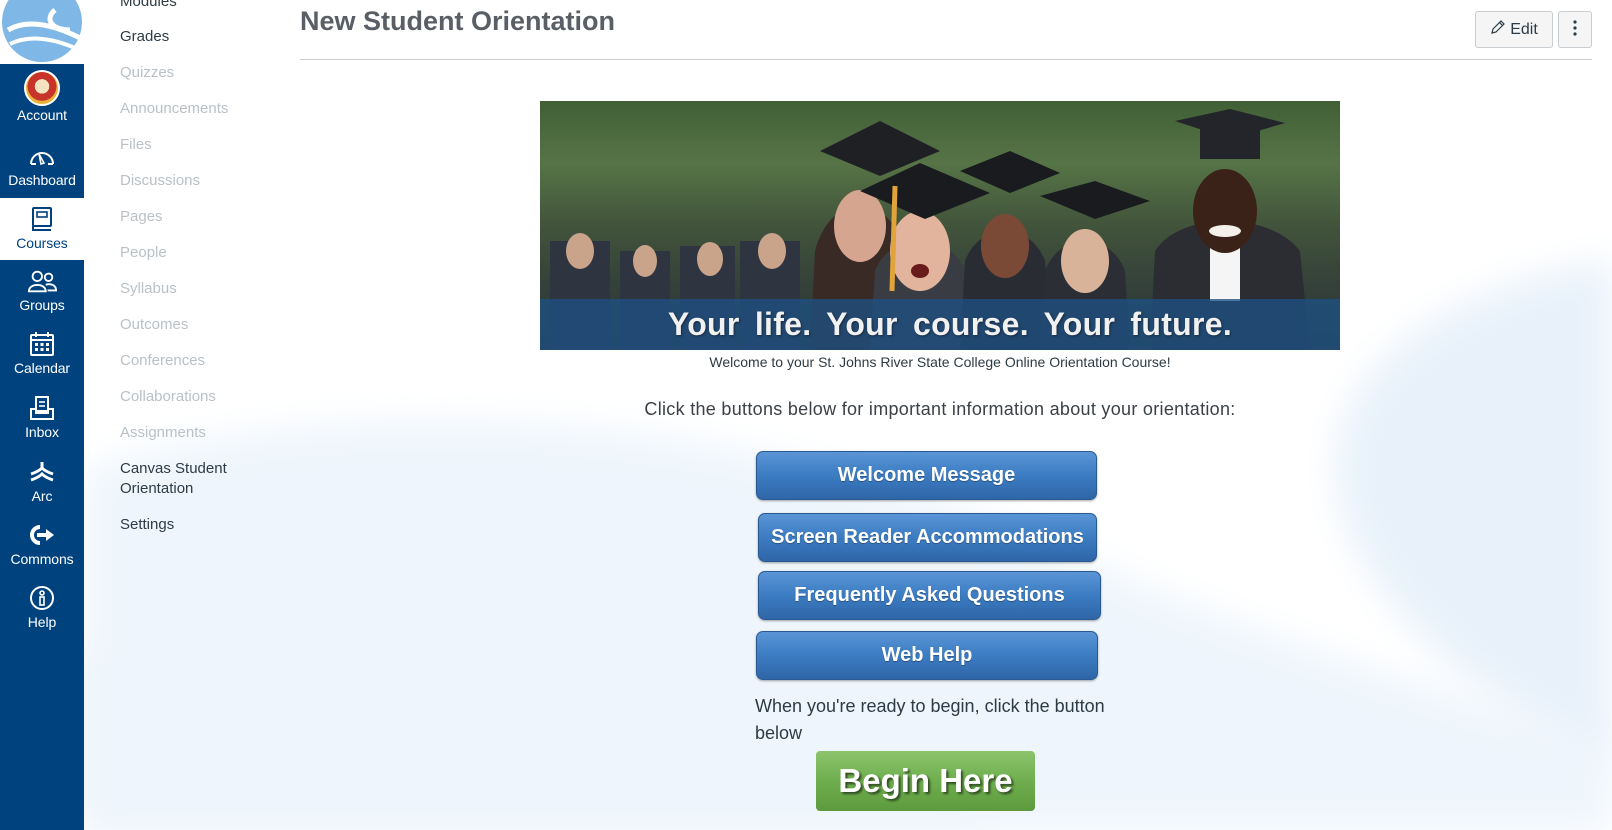 This screenshot has height=830, width=1612. What do you see at coordinates (148, 289) in the screenshot?
I see `course-nav-syllabus: Syllabus` at bounding box center [148, 289].